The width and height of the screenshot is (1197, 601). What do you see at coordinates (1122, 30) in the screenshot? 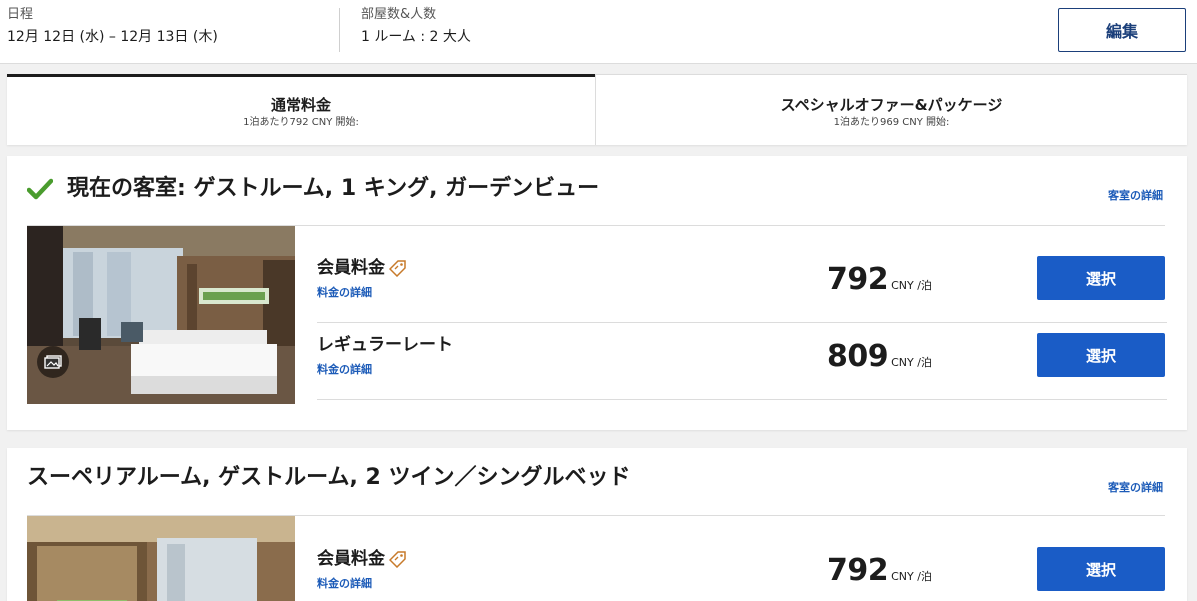
I see `edit-button: 編集` at bounding box center [1122, 30].